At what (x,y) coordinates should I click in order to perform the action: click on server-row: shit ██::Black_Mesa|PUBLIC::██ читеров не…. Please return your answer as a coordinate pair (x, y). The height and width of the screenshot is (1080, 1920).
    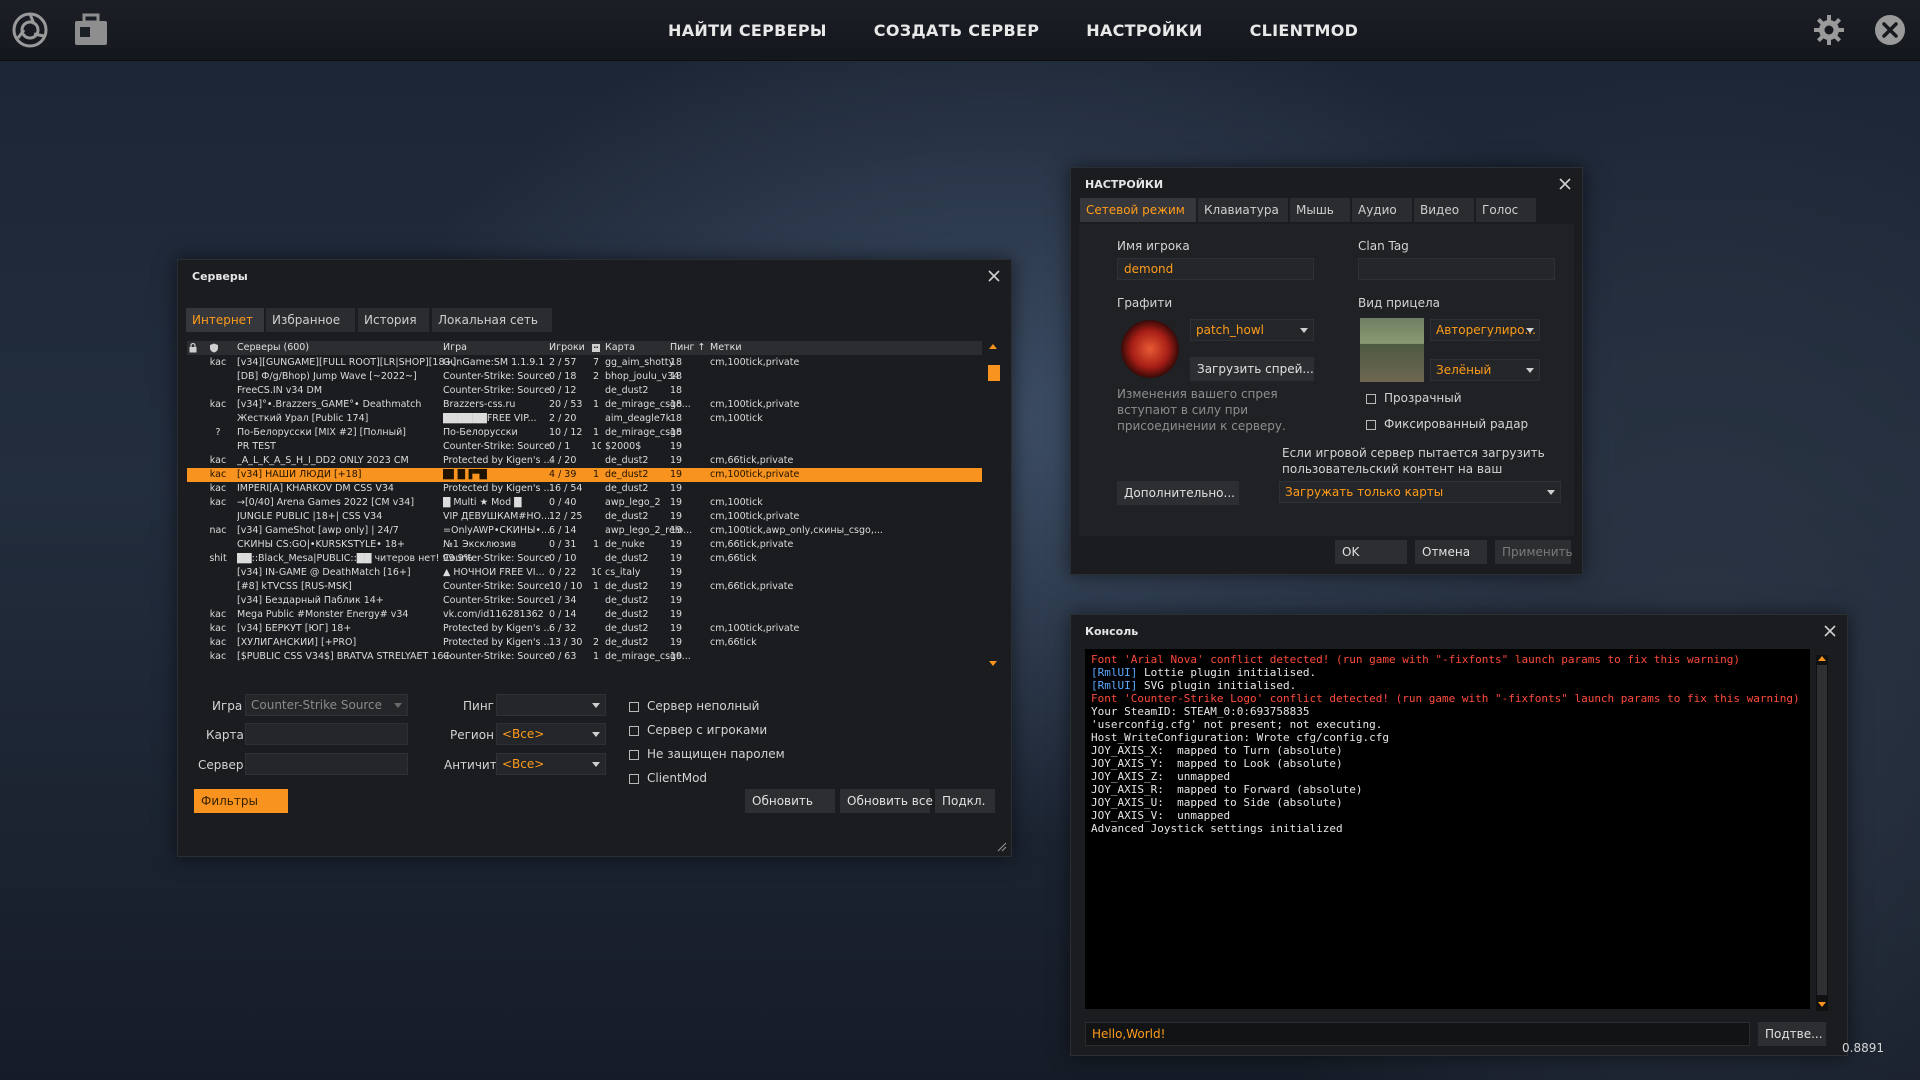
    Looking at the image, I should click on (584, 559).